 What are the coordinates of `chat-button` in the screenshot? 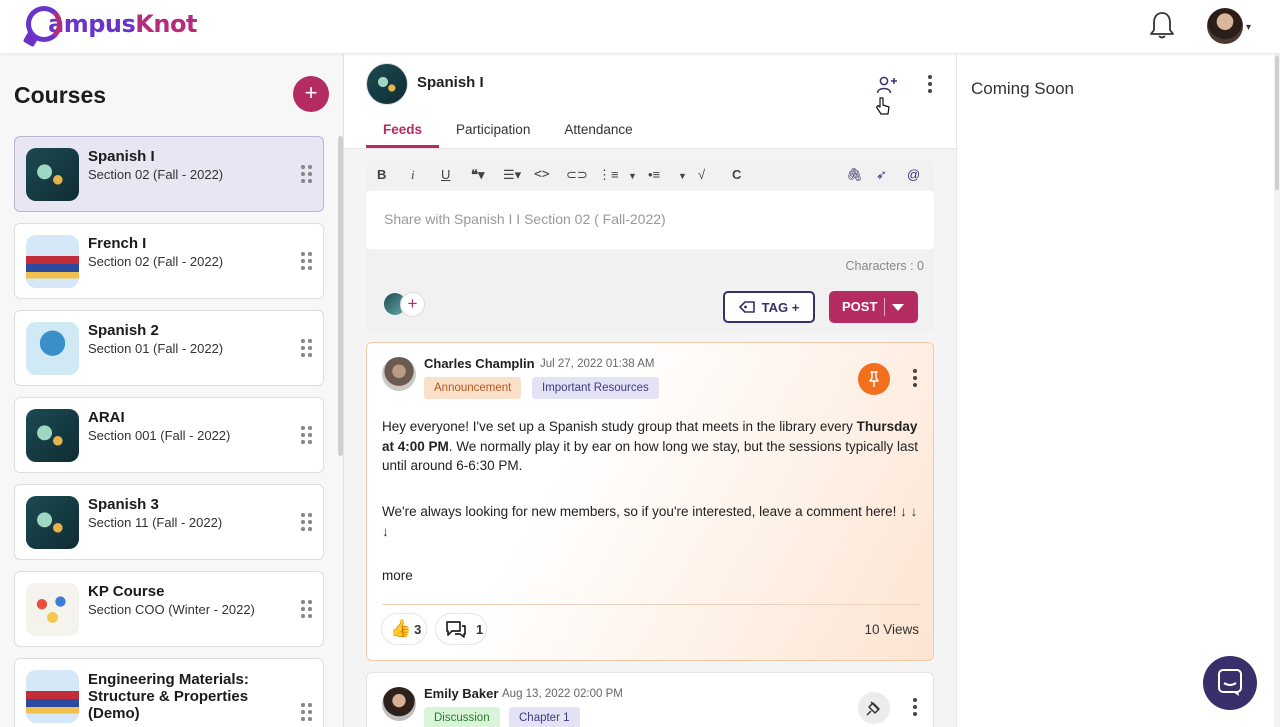 It's located at (1230, 683).